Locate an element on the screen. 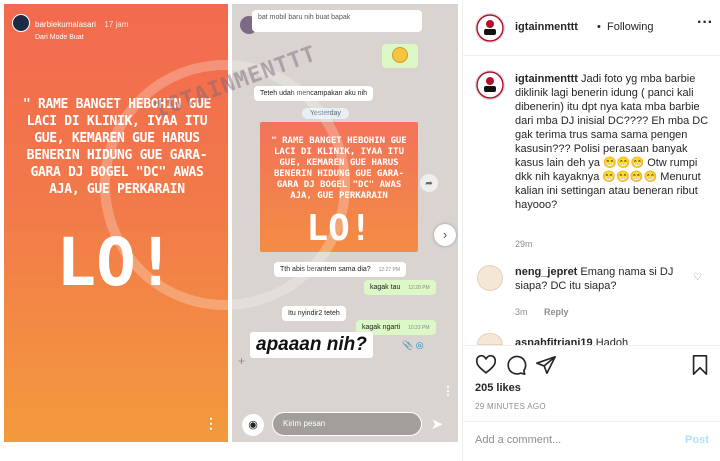 This screenshot has width=720, height=461. share-icon is located at coordinates (546, 365).